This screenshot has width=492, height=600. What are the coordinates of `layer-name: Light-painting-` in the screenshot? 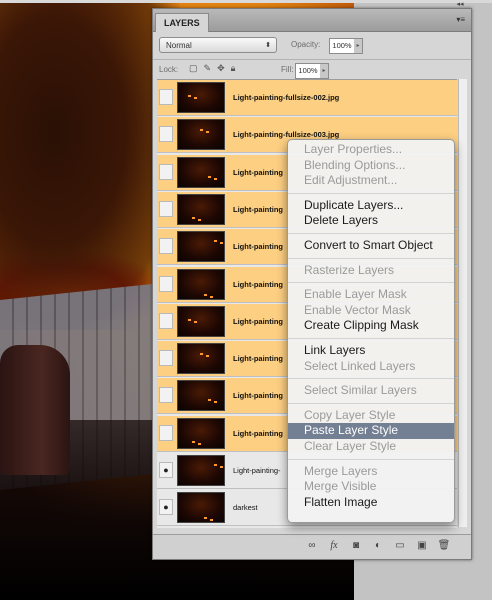 It's located at (257, 470).